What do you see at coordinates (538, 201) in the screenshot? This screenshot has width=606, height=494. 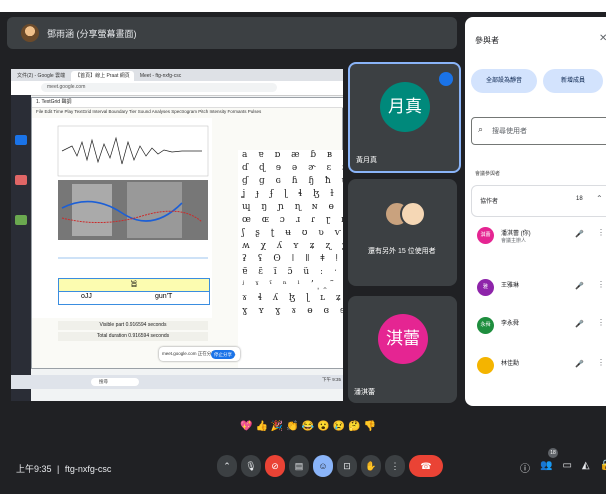 I see `collaborators-group: 協作者 18 ⌃` at bounding box center [538, 201].